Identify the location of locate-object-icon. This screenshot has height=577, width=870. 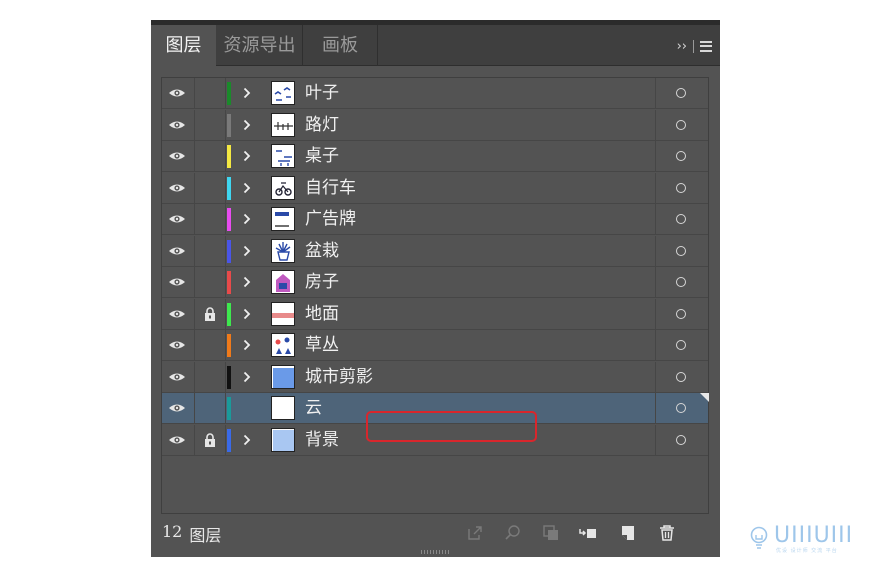
(513, 533).